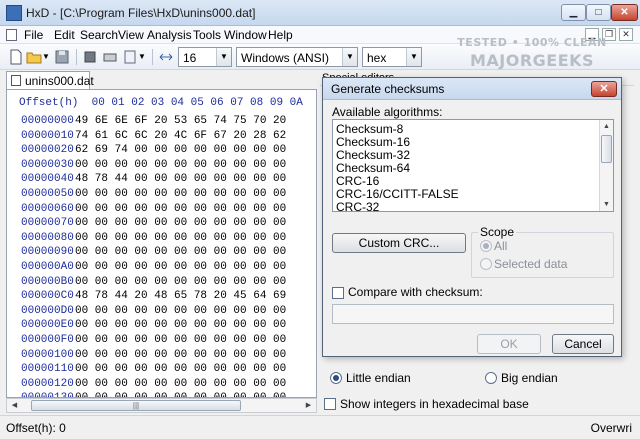 The width and height of the screenshot is (640, 439). Describe the element at coordinates (397, 194) in the screenshot. I see `list-item: CRC-16/CCITT-FALSE` at that location.